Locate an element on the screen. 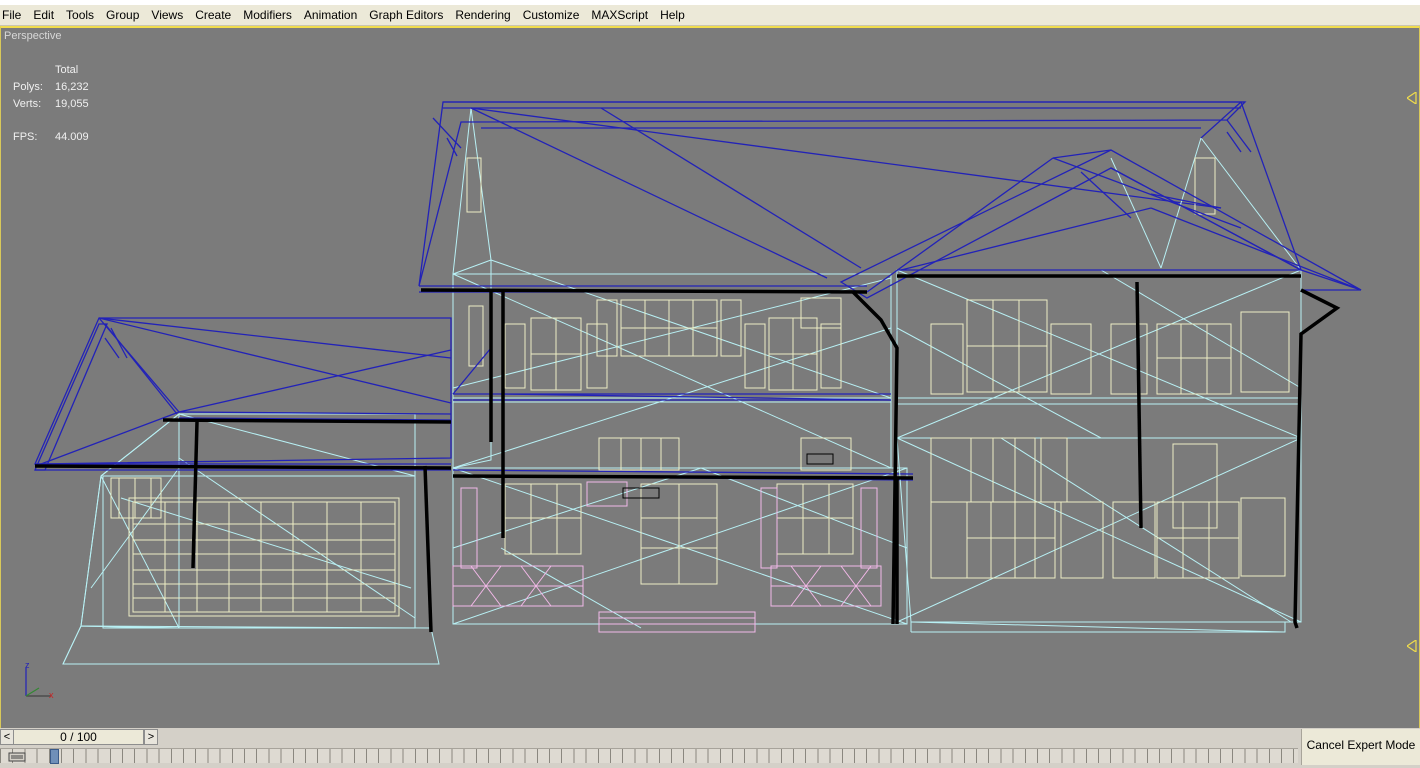  axis-z-label: z is located at coordinates (27, 665).